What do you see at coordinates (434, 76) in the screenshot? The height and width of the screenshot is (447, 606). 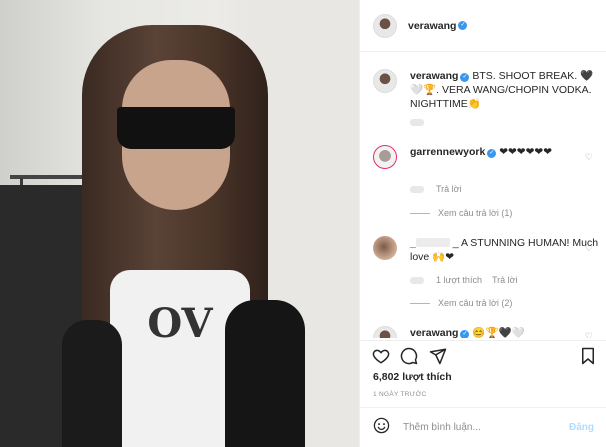 I see `caption-username: verawang` at bounding box center [434, 76].